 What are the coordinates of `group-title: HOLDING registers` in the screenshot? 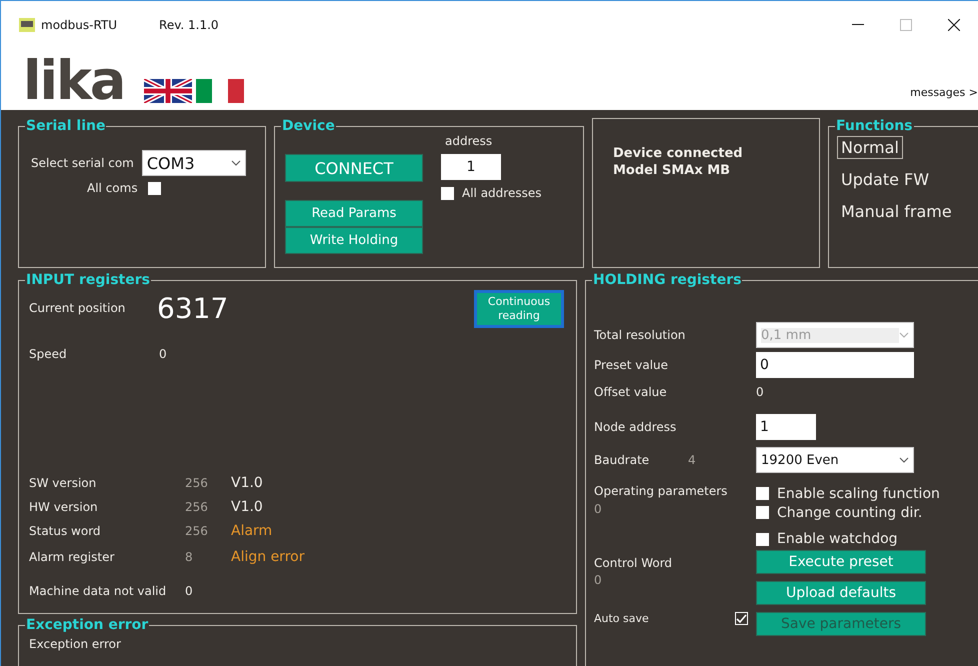 It's located at (667, 280).